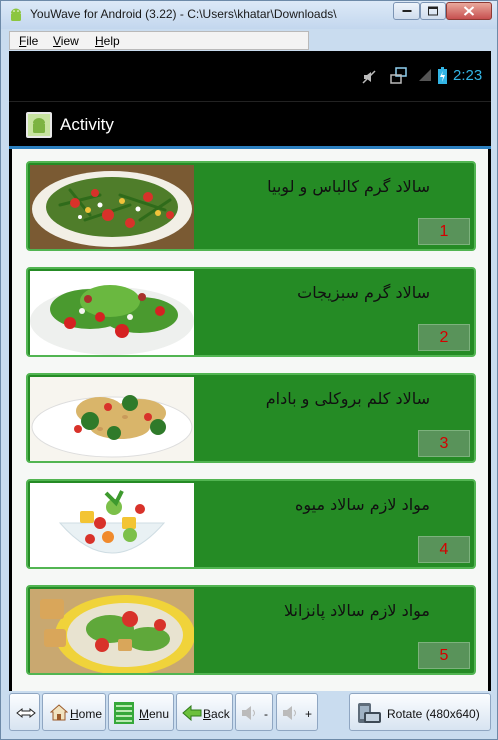  Describe the element at coordinates (425, 75) in the screenshot. I see `signal-icon` at that location.